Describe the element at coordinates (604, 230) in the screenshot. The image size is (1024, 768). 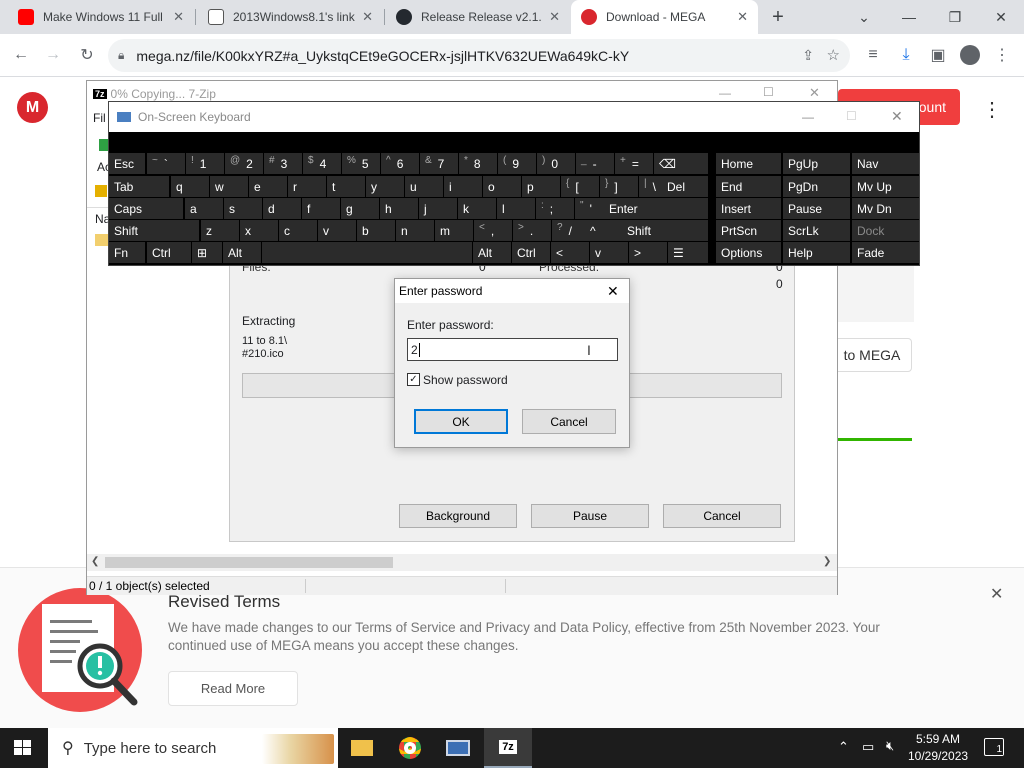
I see `osk-key-symbol: ^` at that location.